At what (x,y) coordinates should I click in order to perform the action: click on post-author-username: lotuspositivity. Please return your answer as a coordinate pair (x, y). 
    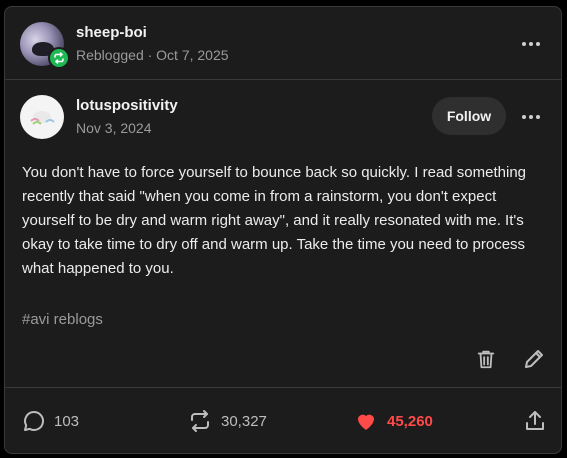
    Looking at the image, I should click on (127, 105).